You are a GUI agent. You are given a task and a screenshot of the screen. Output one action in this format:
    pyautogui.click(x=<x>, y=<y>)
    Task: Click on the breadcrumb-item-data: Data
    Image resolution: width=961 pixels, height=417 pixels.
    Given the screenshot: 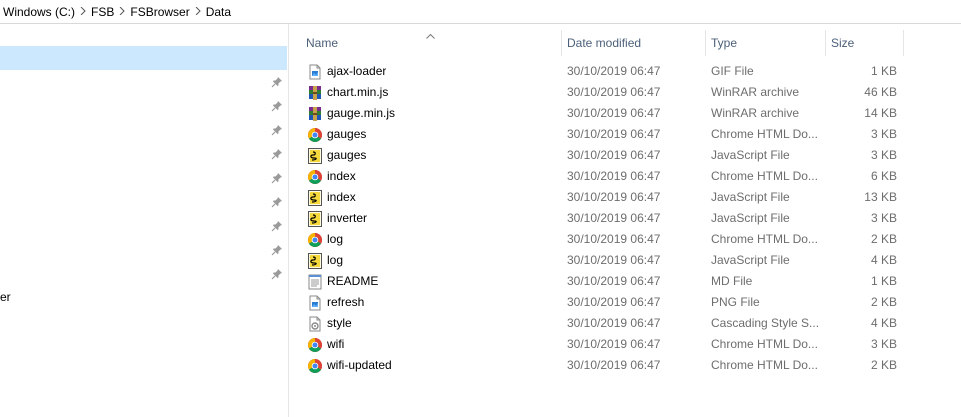 What is the action you would take?
    pyautogui.click(x=218, y=12)
    